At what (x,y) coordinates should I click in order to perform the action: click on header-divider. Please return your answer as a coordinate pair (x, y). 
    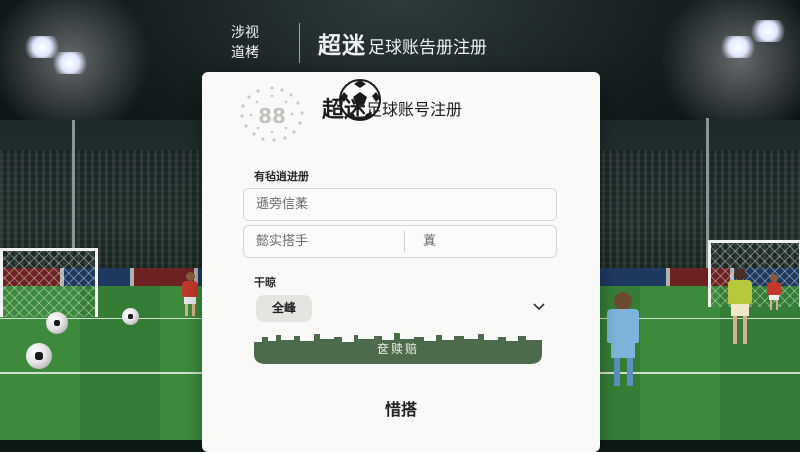
    Looking at the image, I should click on (299, 43).